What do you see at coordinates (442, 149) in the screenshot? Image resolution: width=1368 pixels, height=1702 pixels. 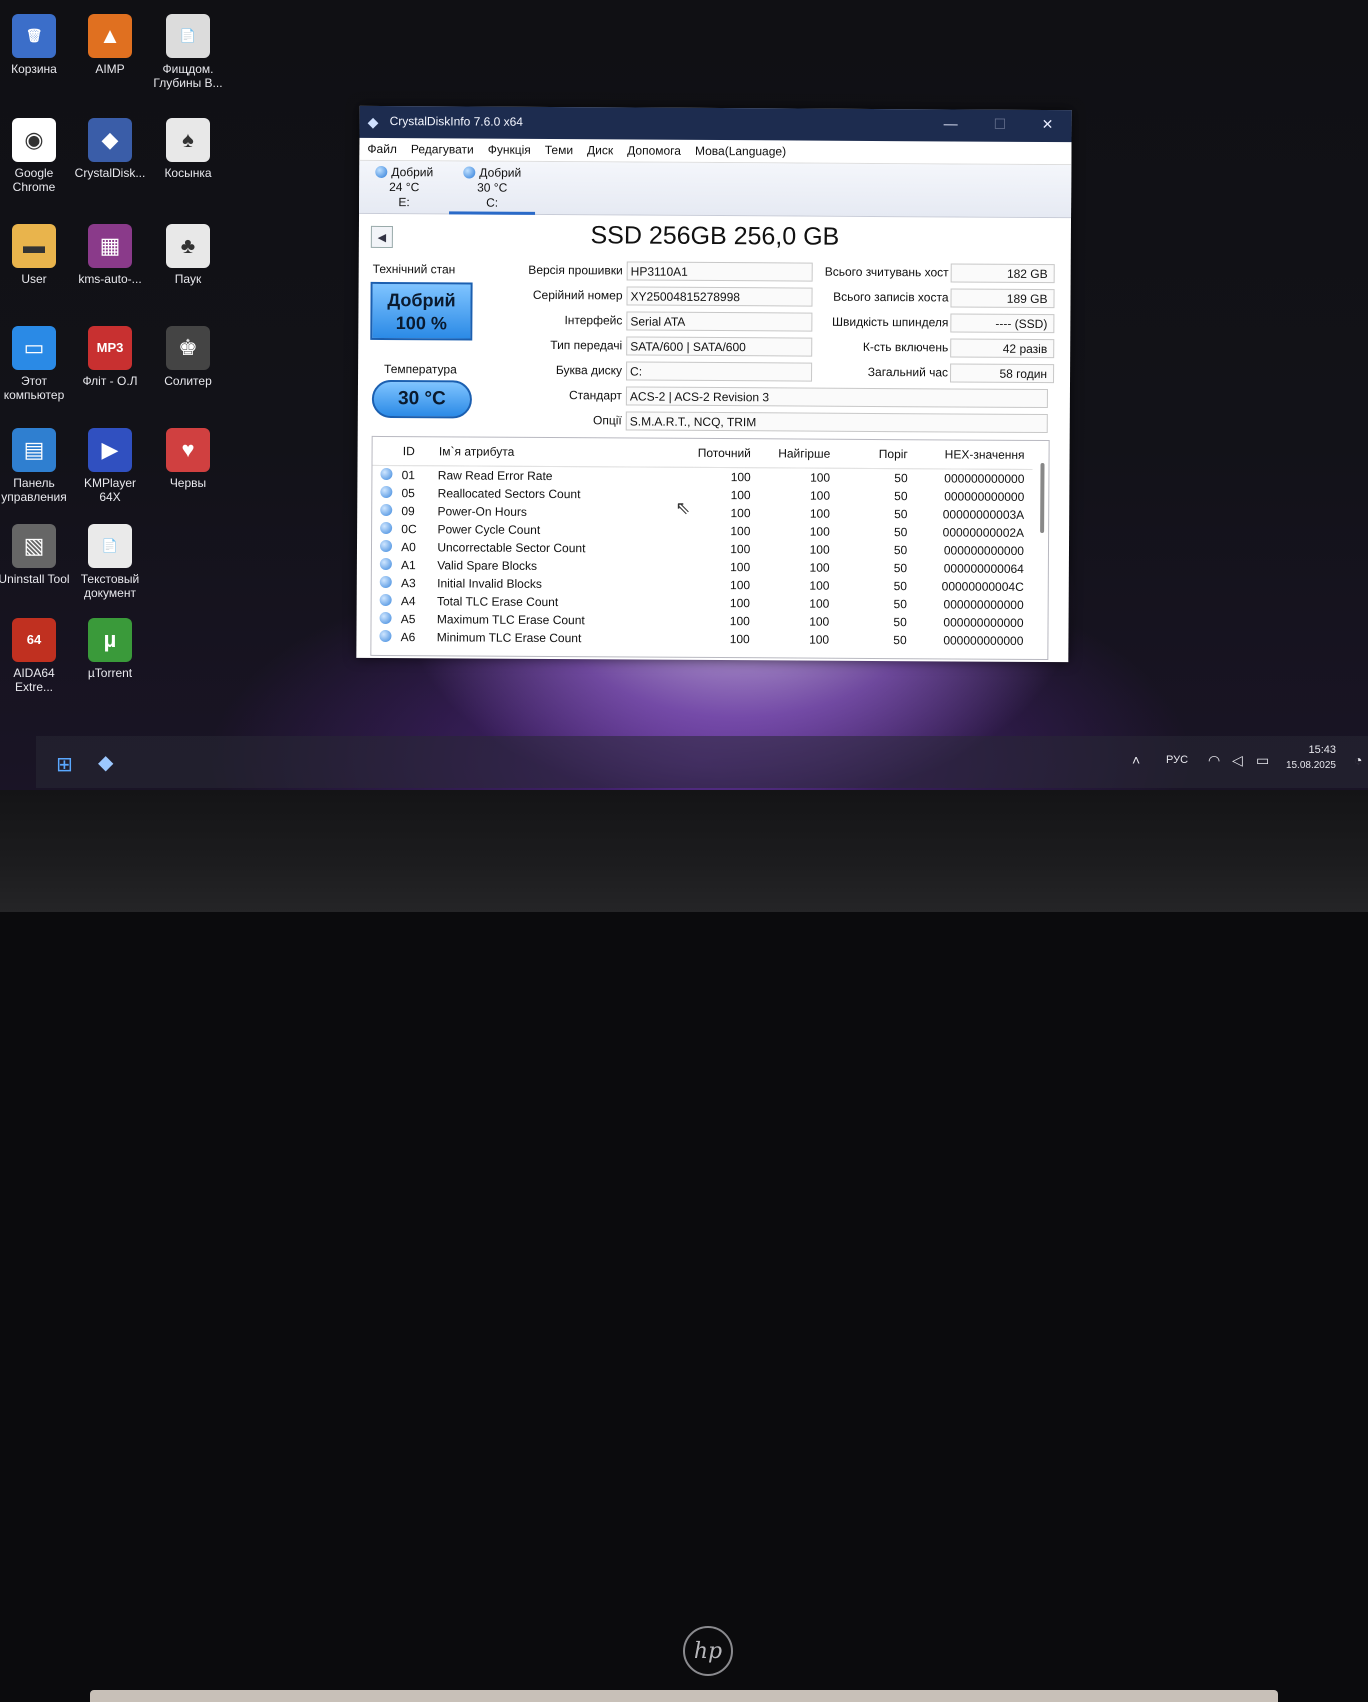 I see `menu-edit: Редагувати` at bounding box center [442, 149].